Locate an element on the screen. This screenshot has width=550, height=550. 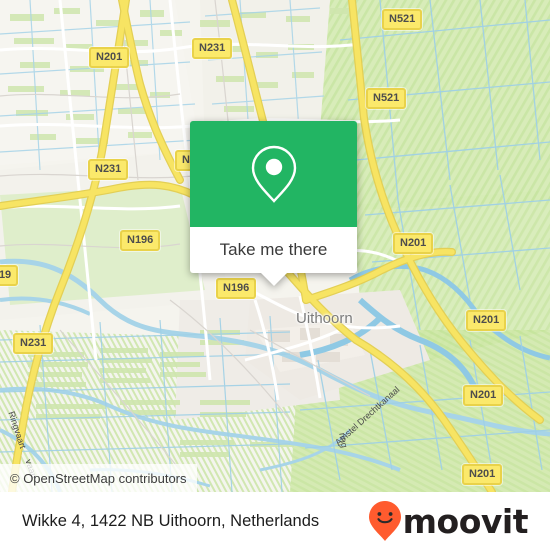
take-me-there-popup: Take me there is located at coordinates (273, 203).